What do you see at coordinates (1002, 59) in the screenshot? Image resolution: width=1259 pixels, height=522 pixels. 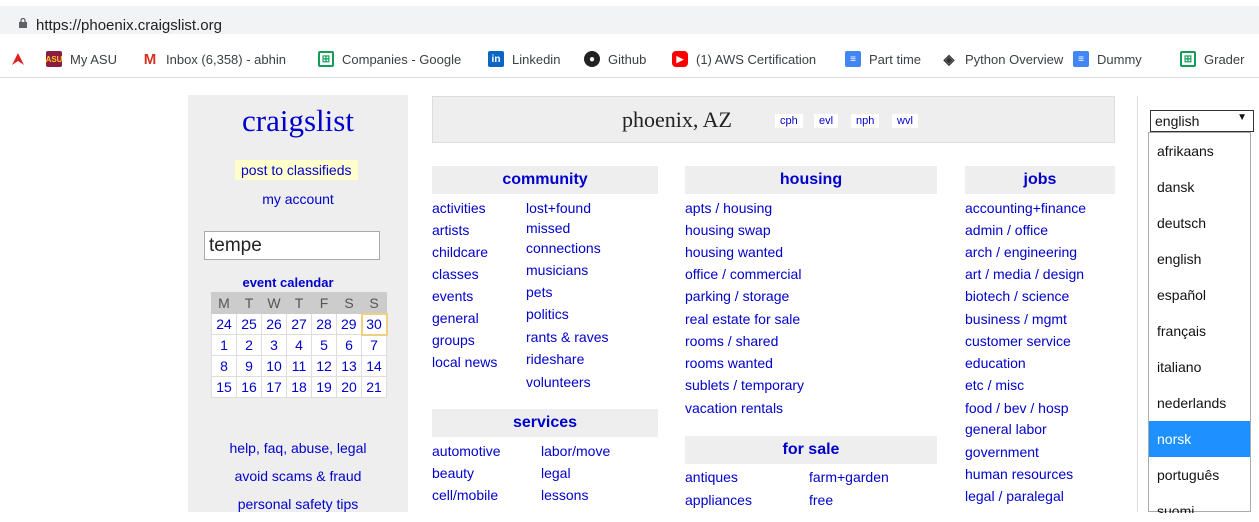 I see `bookmark-python: ◈ Python Overview` at bounding box center [1002, 59].